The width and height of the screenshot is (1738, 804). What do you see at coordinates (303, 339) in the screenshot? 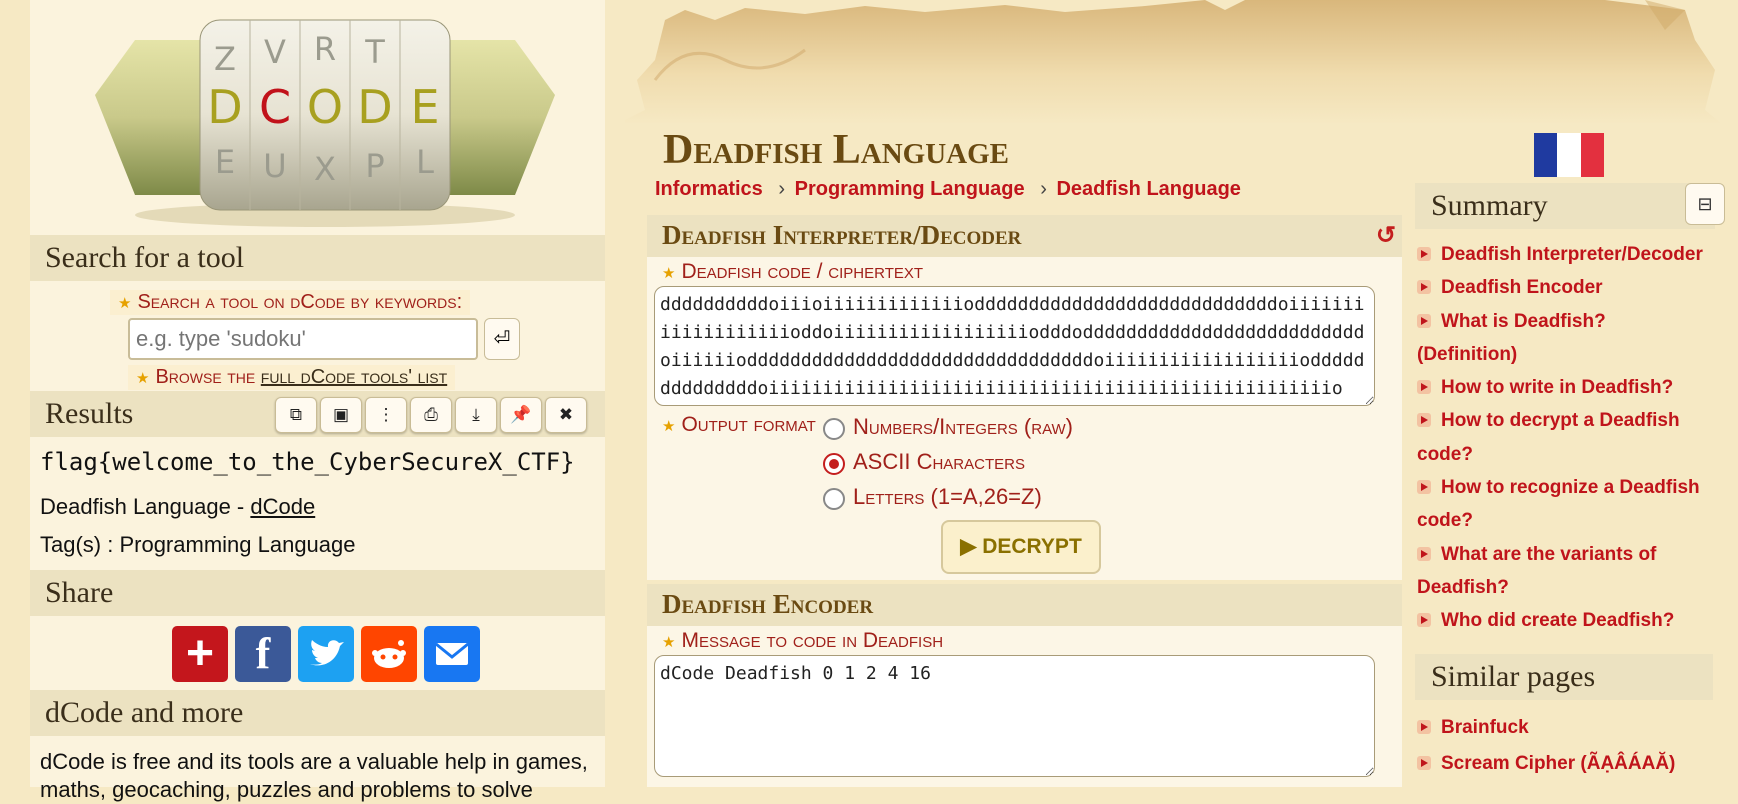
I see `search-input` at bounding box center [303, 339].